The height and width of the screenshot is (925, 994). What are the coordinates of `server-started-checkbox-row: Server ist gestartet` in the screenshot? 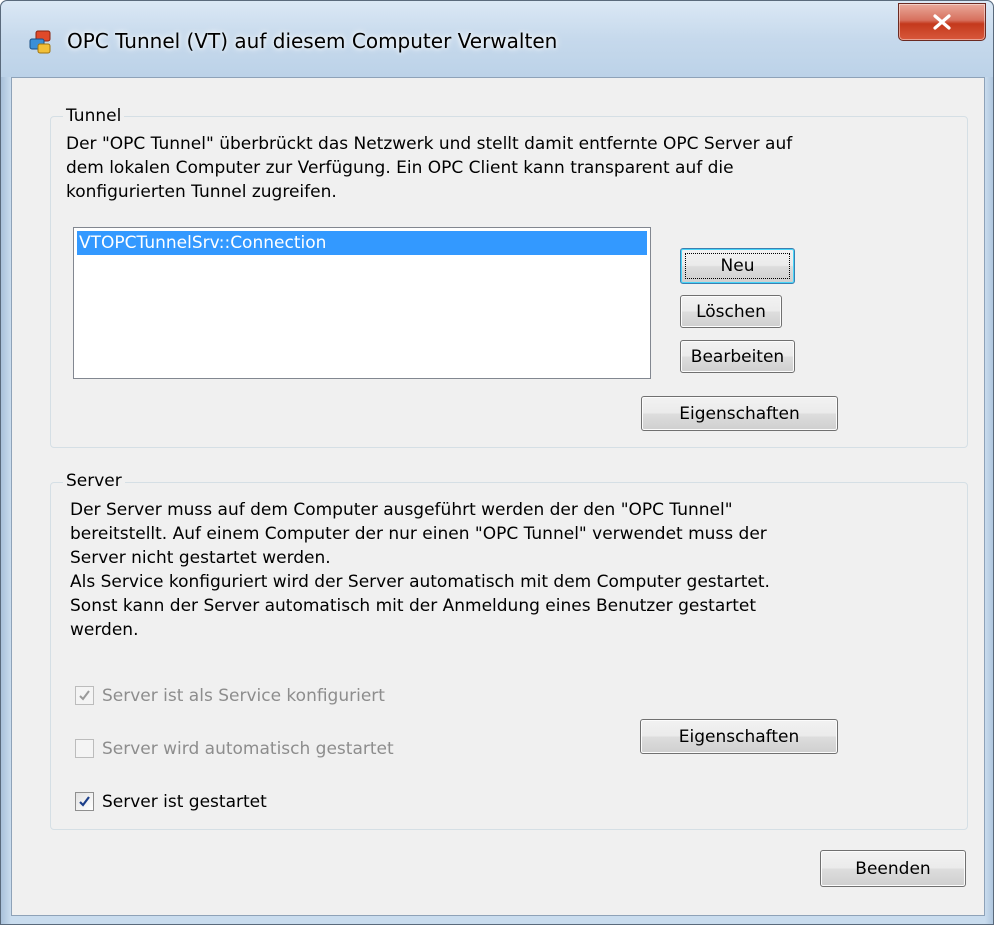 It's located at (225, 803).